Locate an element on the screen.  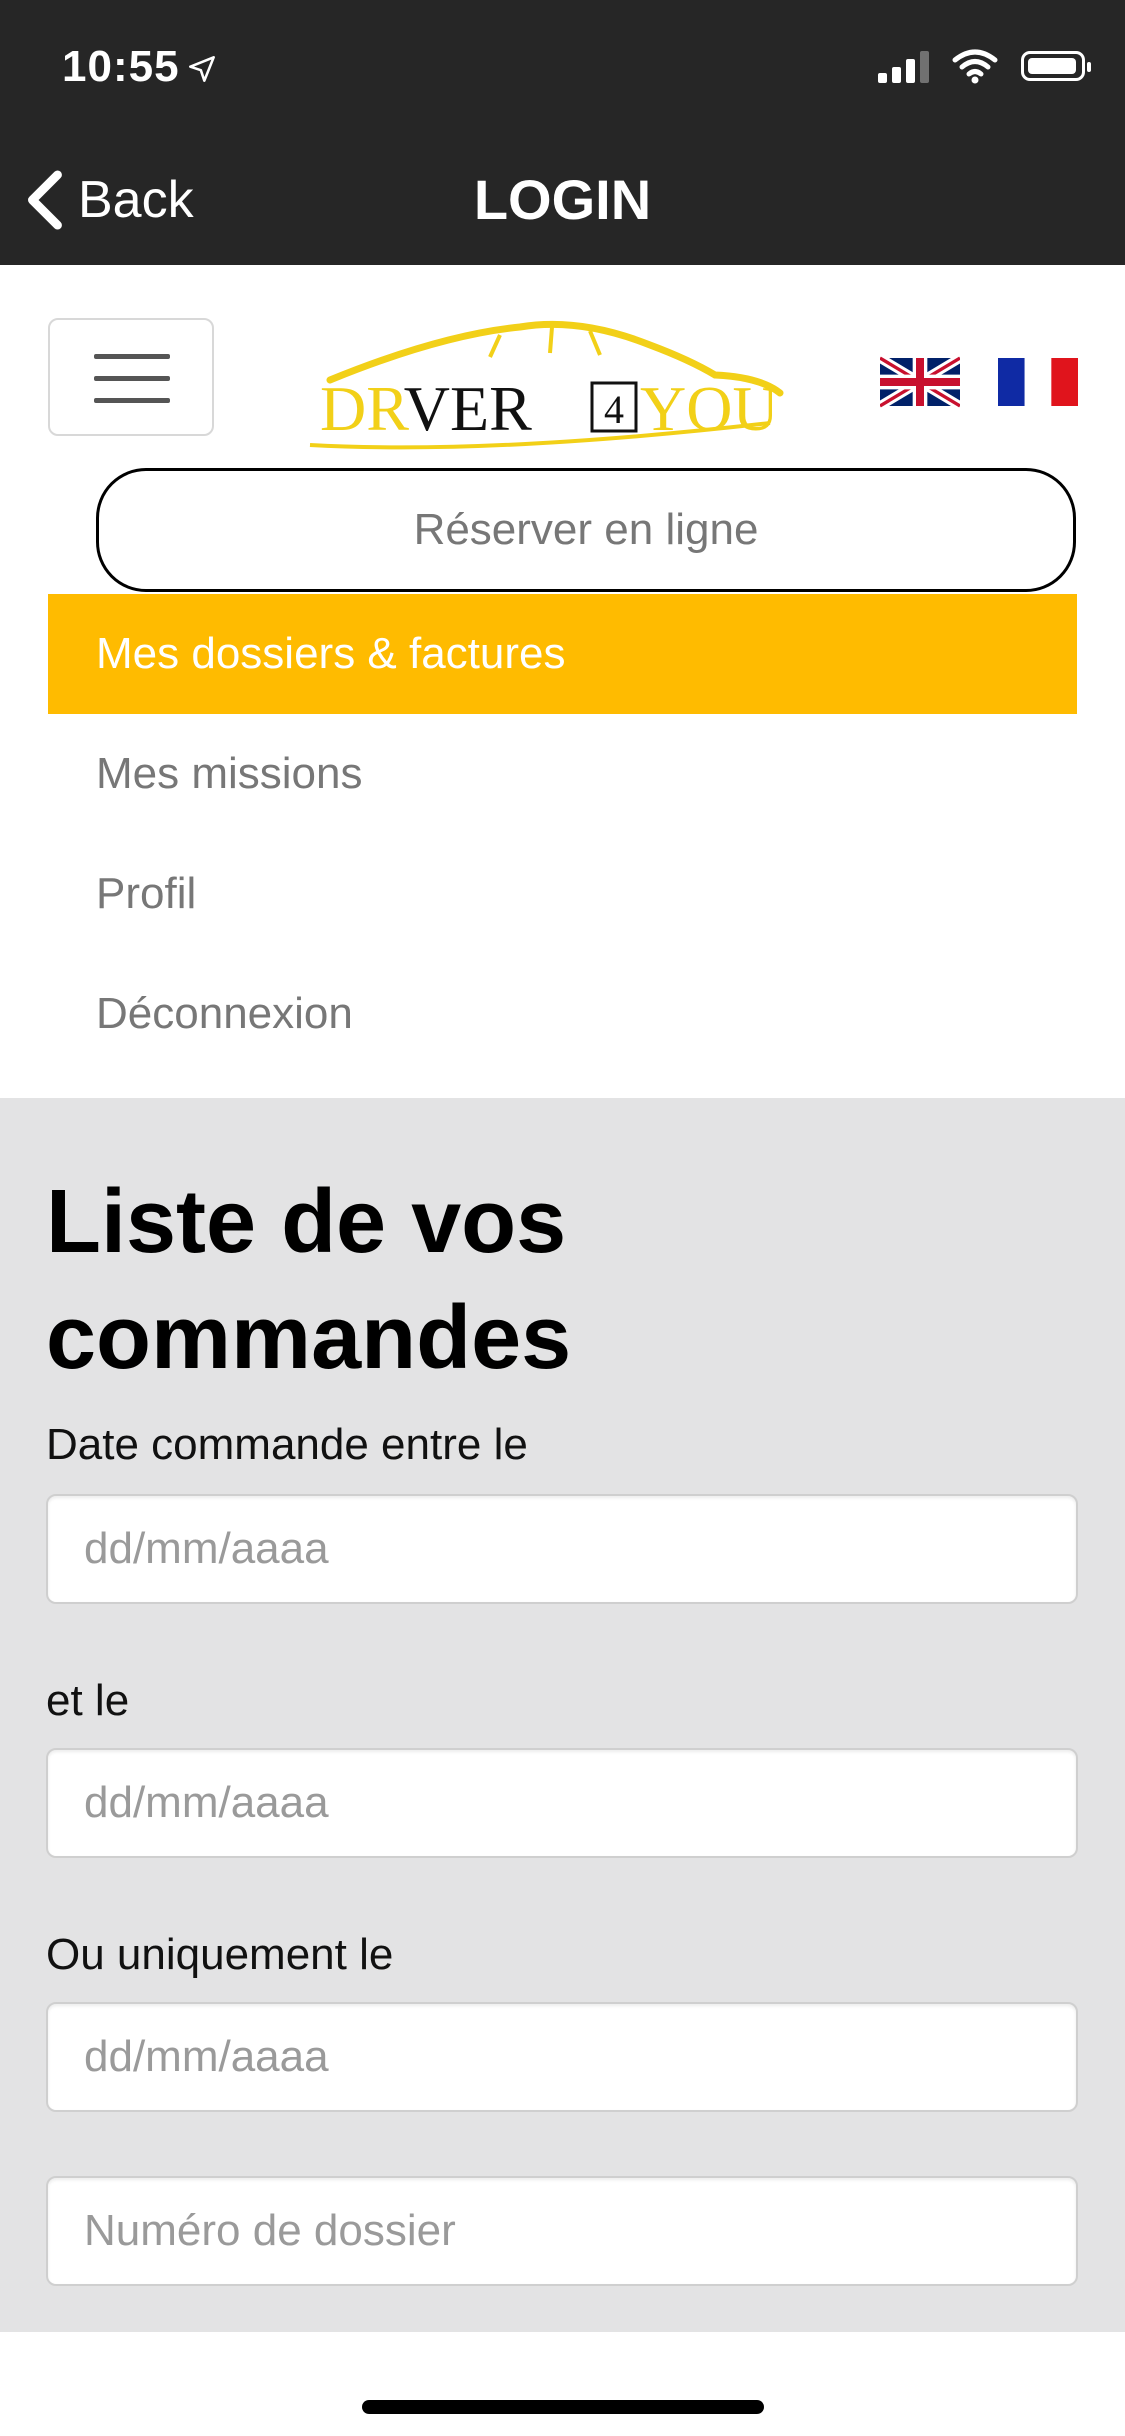
status-time-text: 10:55 is located at coordinates (121, 66).